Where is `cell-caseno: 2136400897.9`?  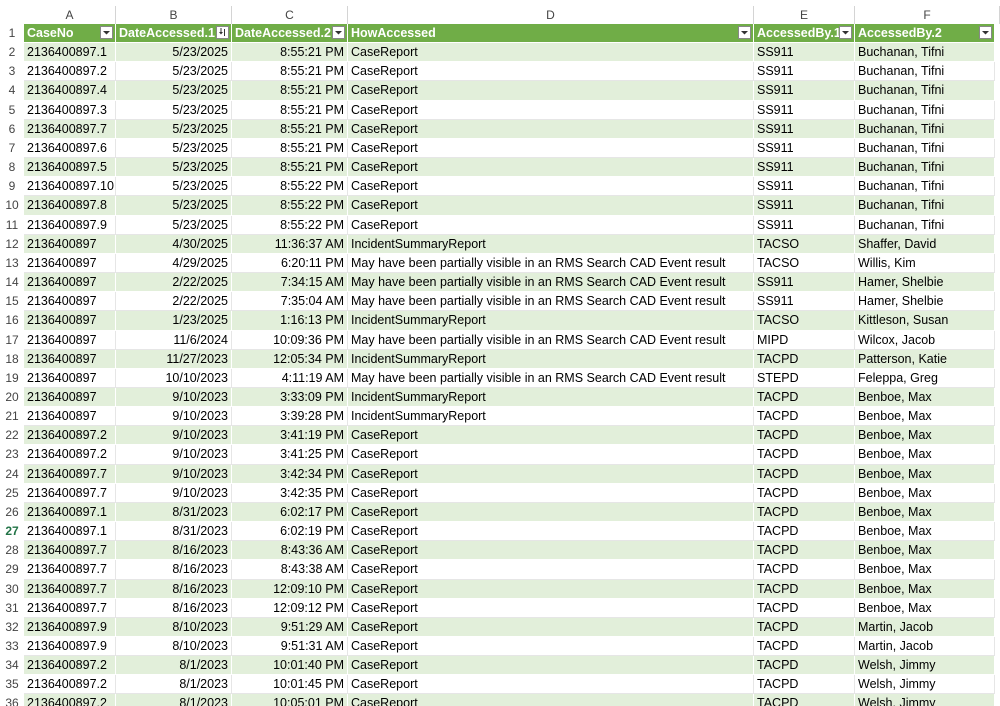 cell-caseno: 2136400897.9 is located at coordinates (70, 627).